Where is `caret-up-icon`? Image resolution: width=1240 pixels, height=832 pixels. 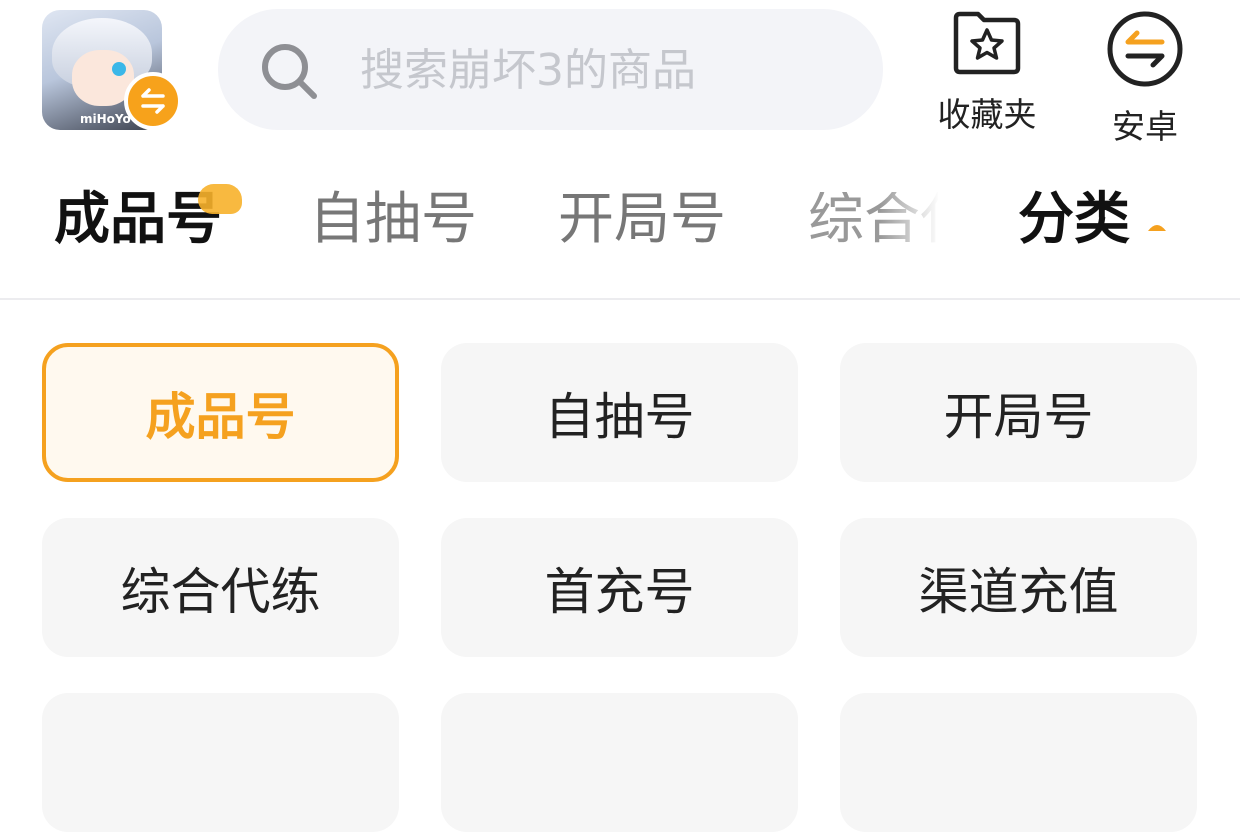 caret-up-icon is located at coordinates (1157, 226).